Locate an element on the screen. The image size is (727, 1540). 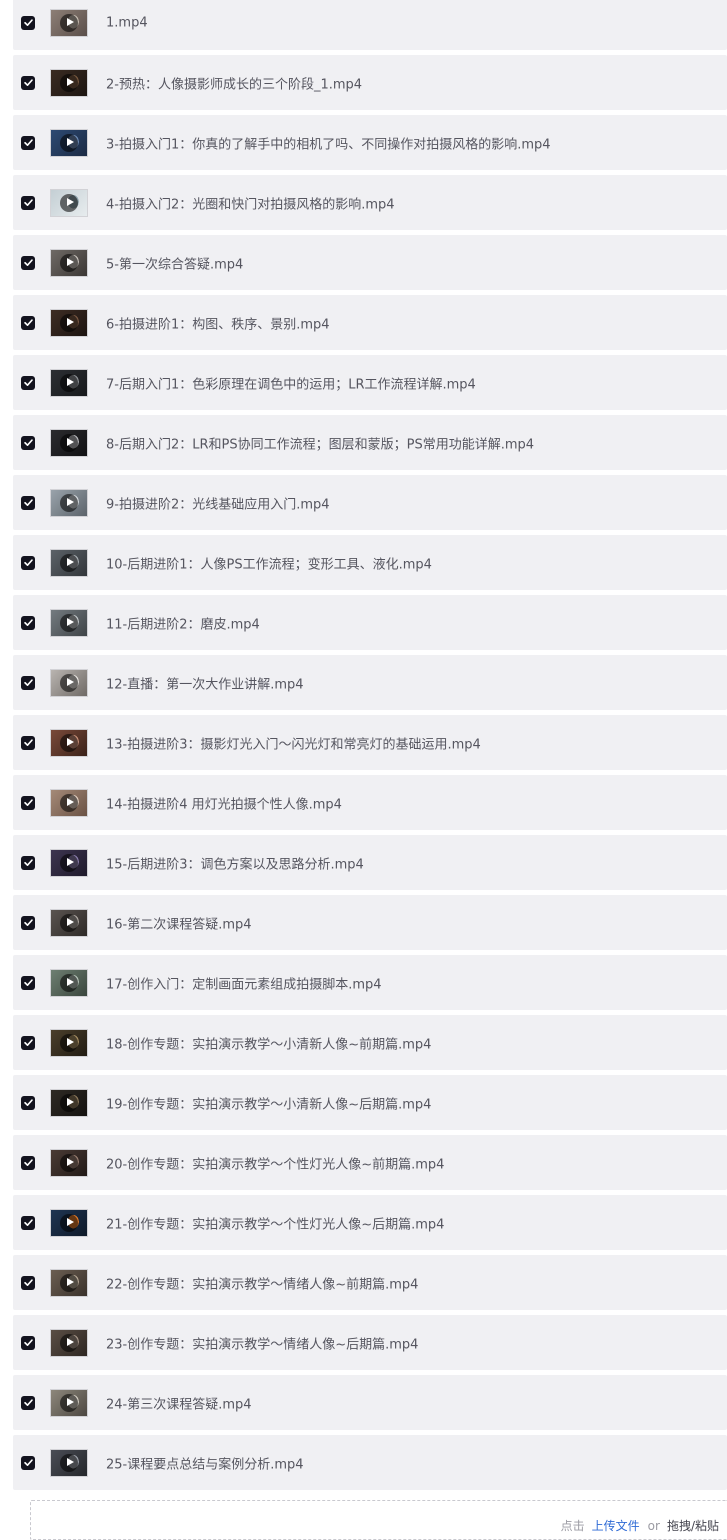
file-row: 24-第三次课程答疑.mp4 is located at coordinates (370, 1402).